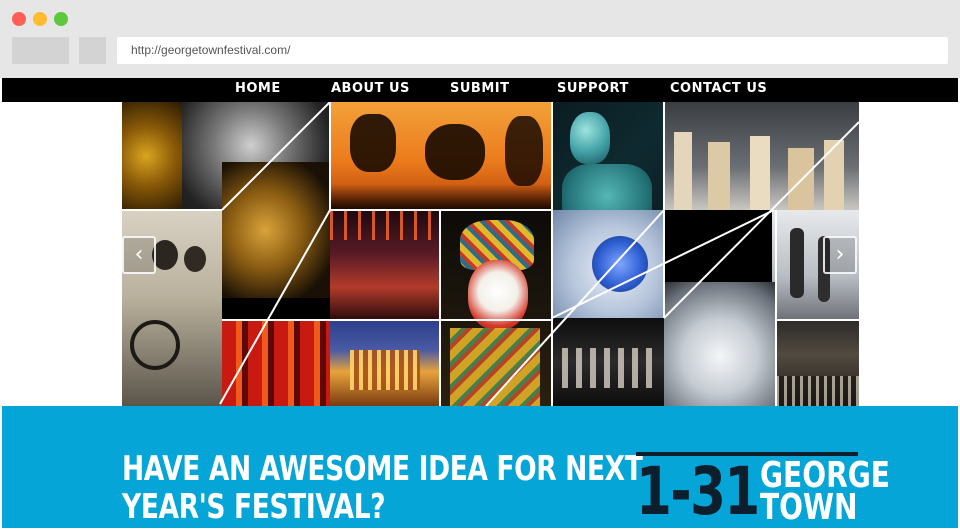  I want to click on chevron-left-icon: ‹, so click(139, 254).